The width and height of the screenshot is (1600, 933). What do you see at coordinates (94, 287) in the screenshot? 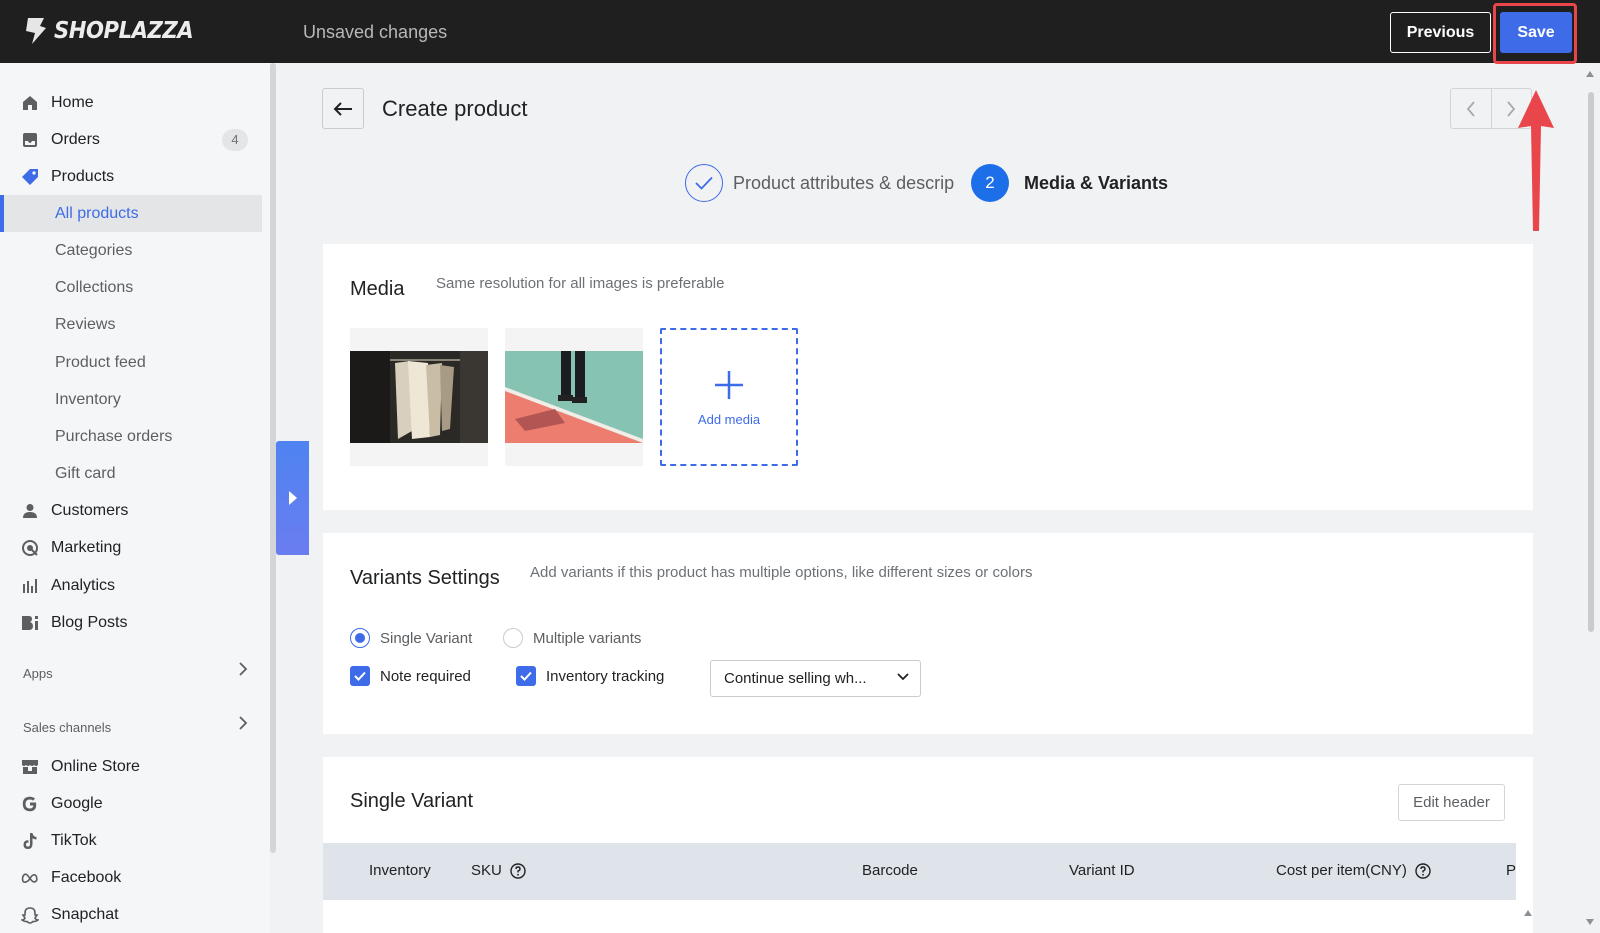
I see `sidebar-item-label: Collections` at bounding box center [94, 287].